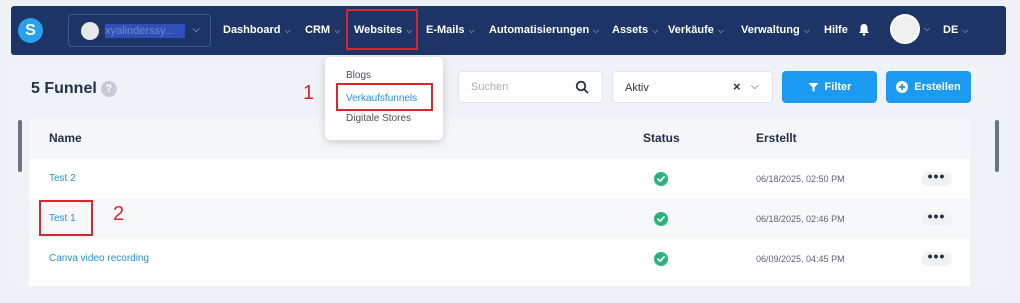 The height and width of the screenshot is (303, 1020). I want to click on column-header-created: Erstellt, so click(776, 138).